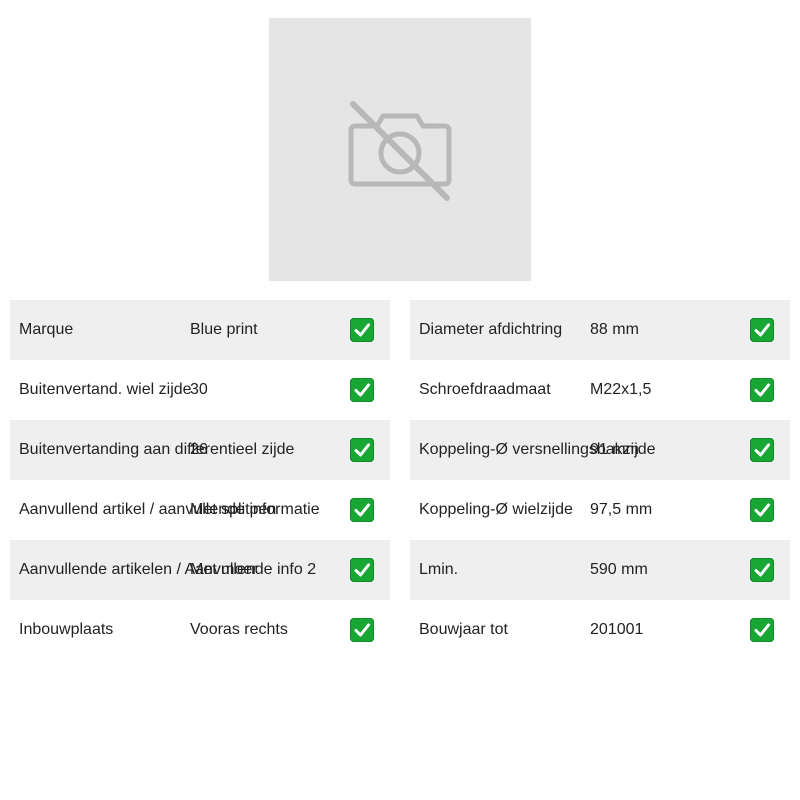  I want to click on spec-row: Inbouwplaats Vooras rechts, so click(200, 630).